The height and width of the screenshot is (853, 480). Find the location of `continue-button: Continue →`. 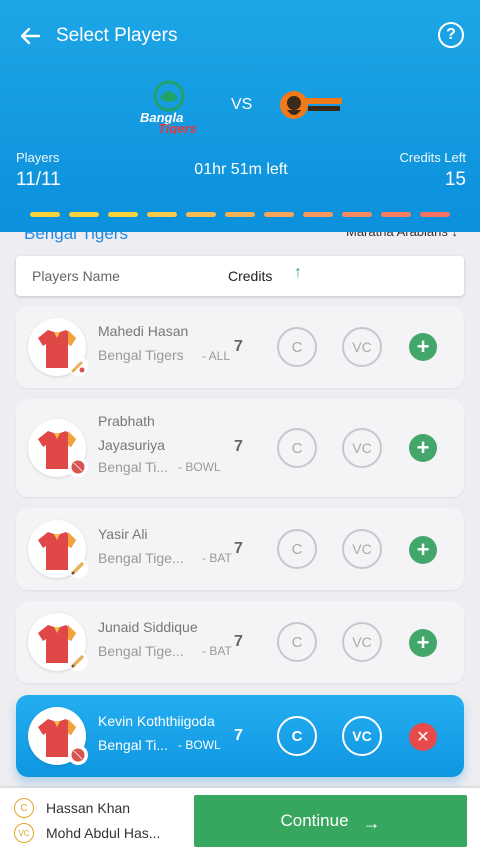

continue-button: Continue → is located at coordinates (330, 821).